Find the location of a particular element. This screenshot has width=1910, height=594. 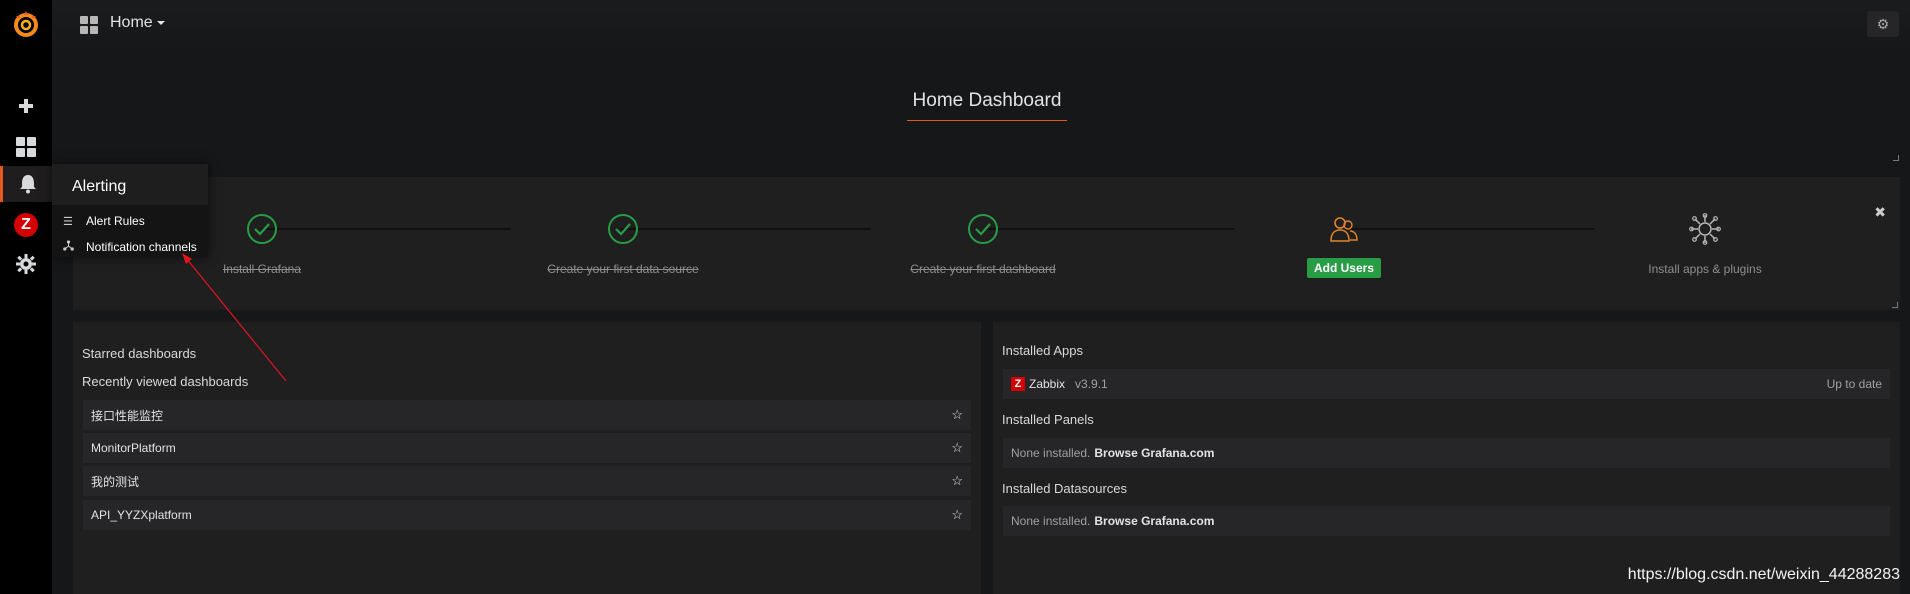

dashboards-grid-icon is located at coordinates (26, 147).